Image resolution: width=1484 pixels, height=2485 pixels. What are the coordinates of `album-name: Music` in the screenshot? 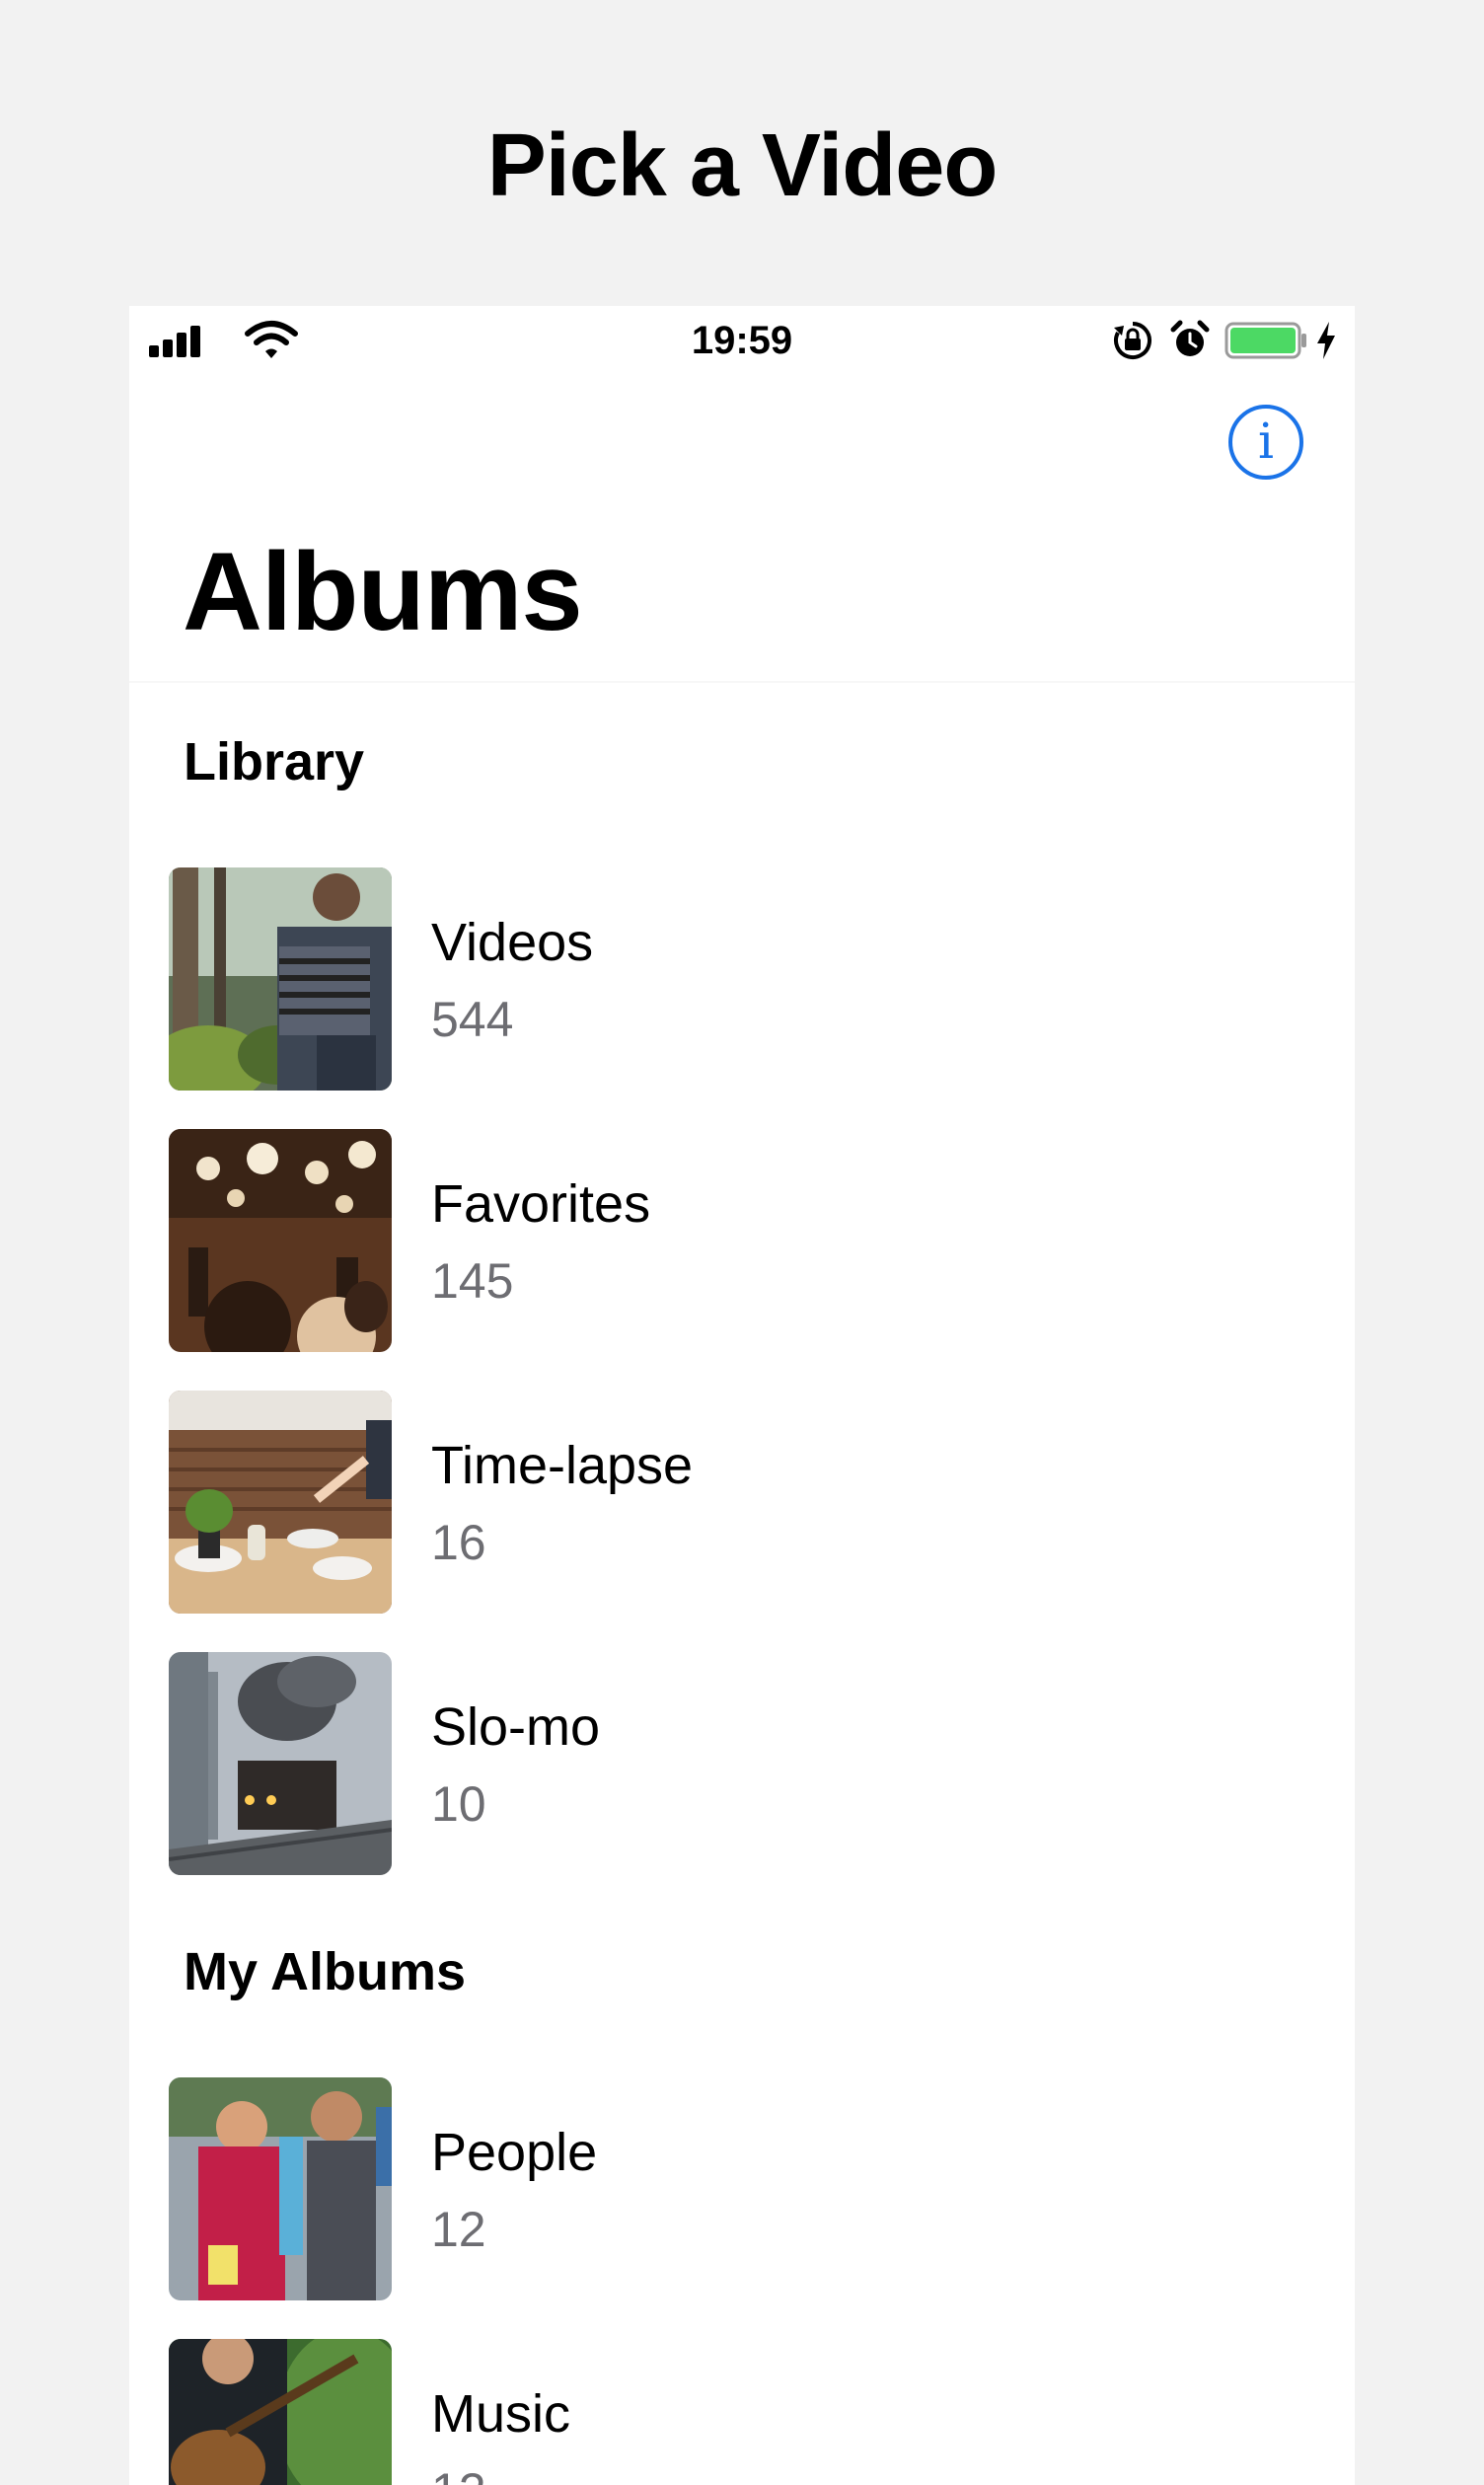 It's located at (501, 2414).